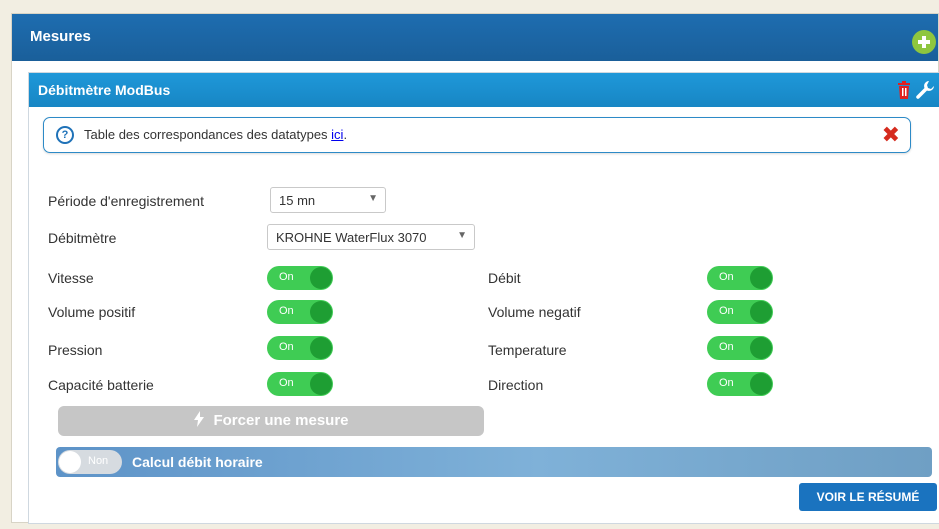 The image size is (939, 529). Describe the element at coordinates (208, 134) in the screenshot. I see `info-message: Table des correspondances des datatypes` at that location.